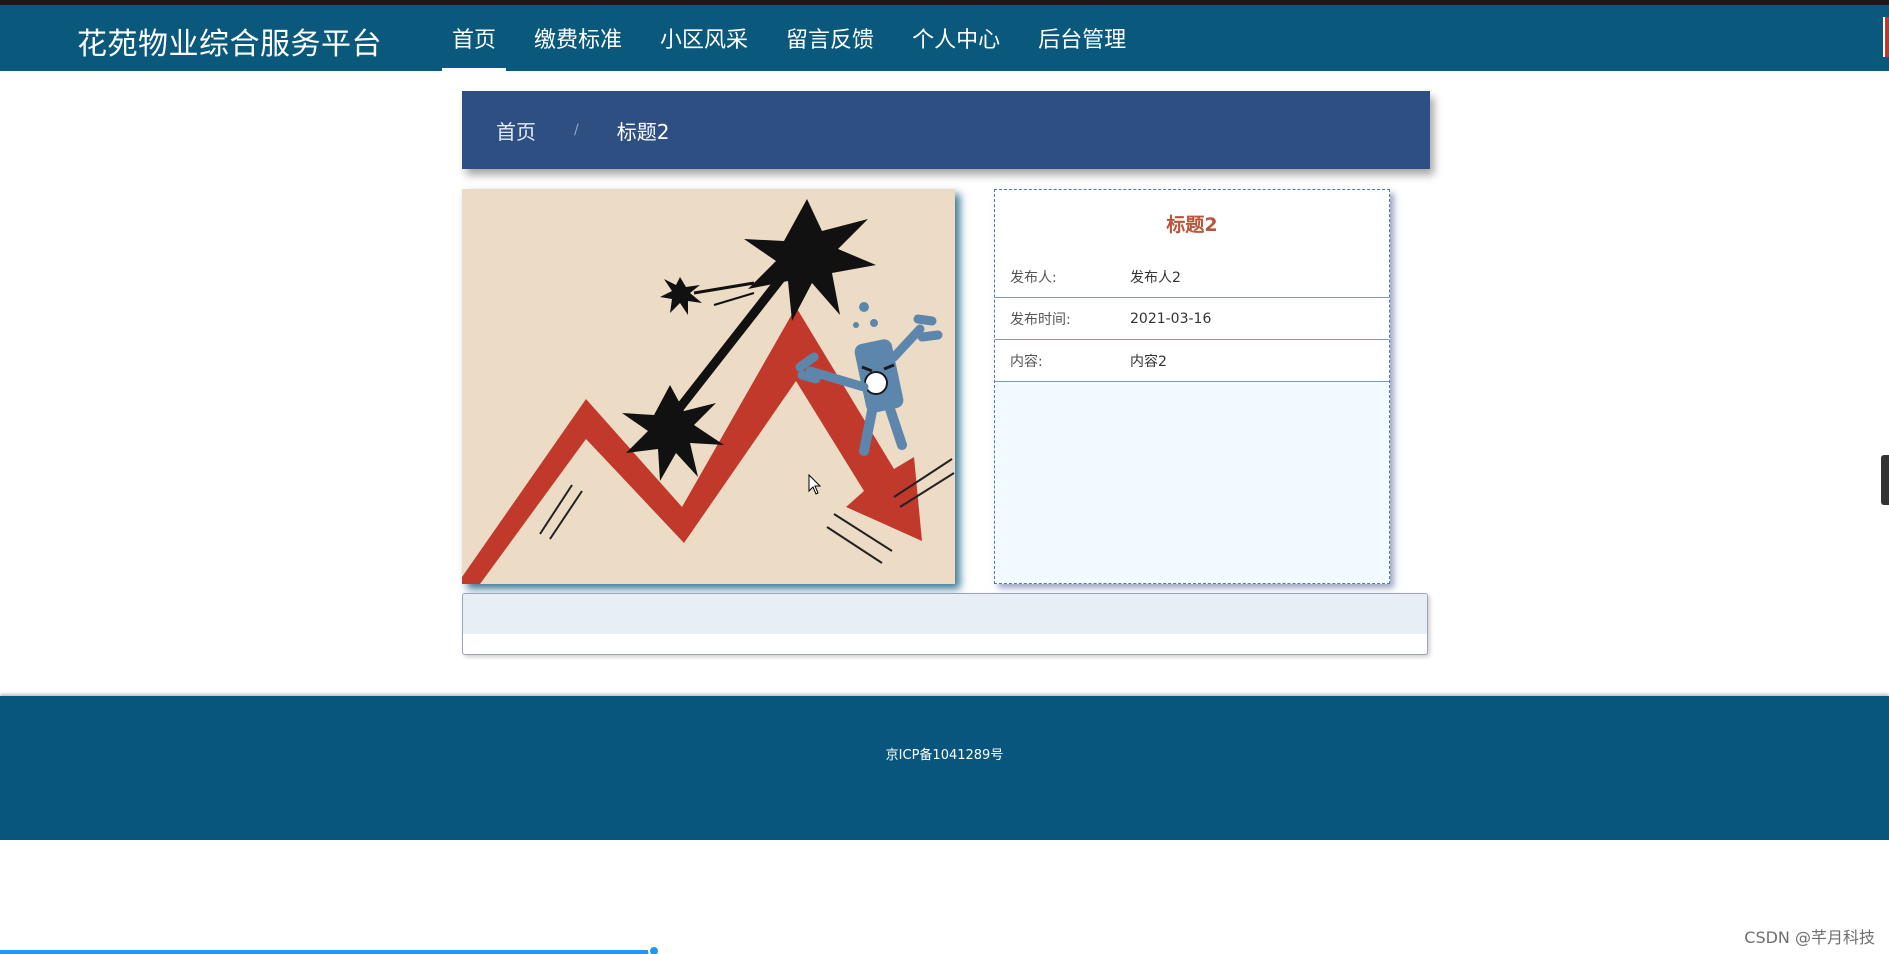 The width and height of the screenshot is (1889, 954). What do you see at coordinates (1148, 361) in the screenshot?
I see `content-value: 内容2` at bounding box center [1148, 361].